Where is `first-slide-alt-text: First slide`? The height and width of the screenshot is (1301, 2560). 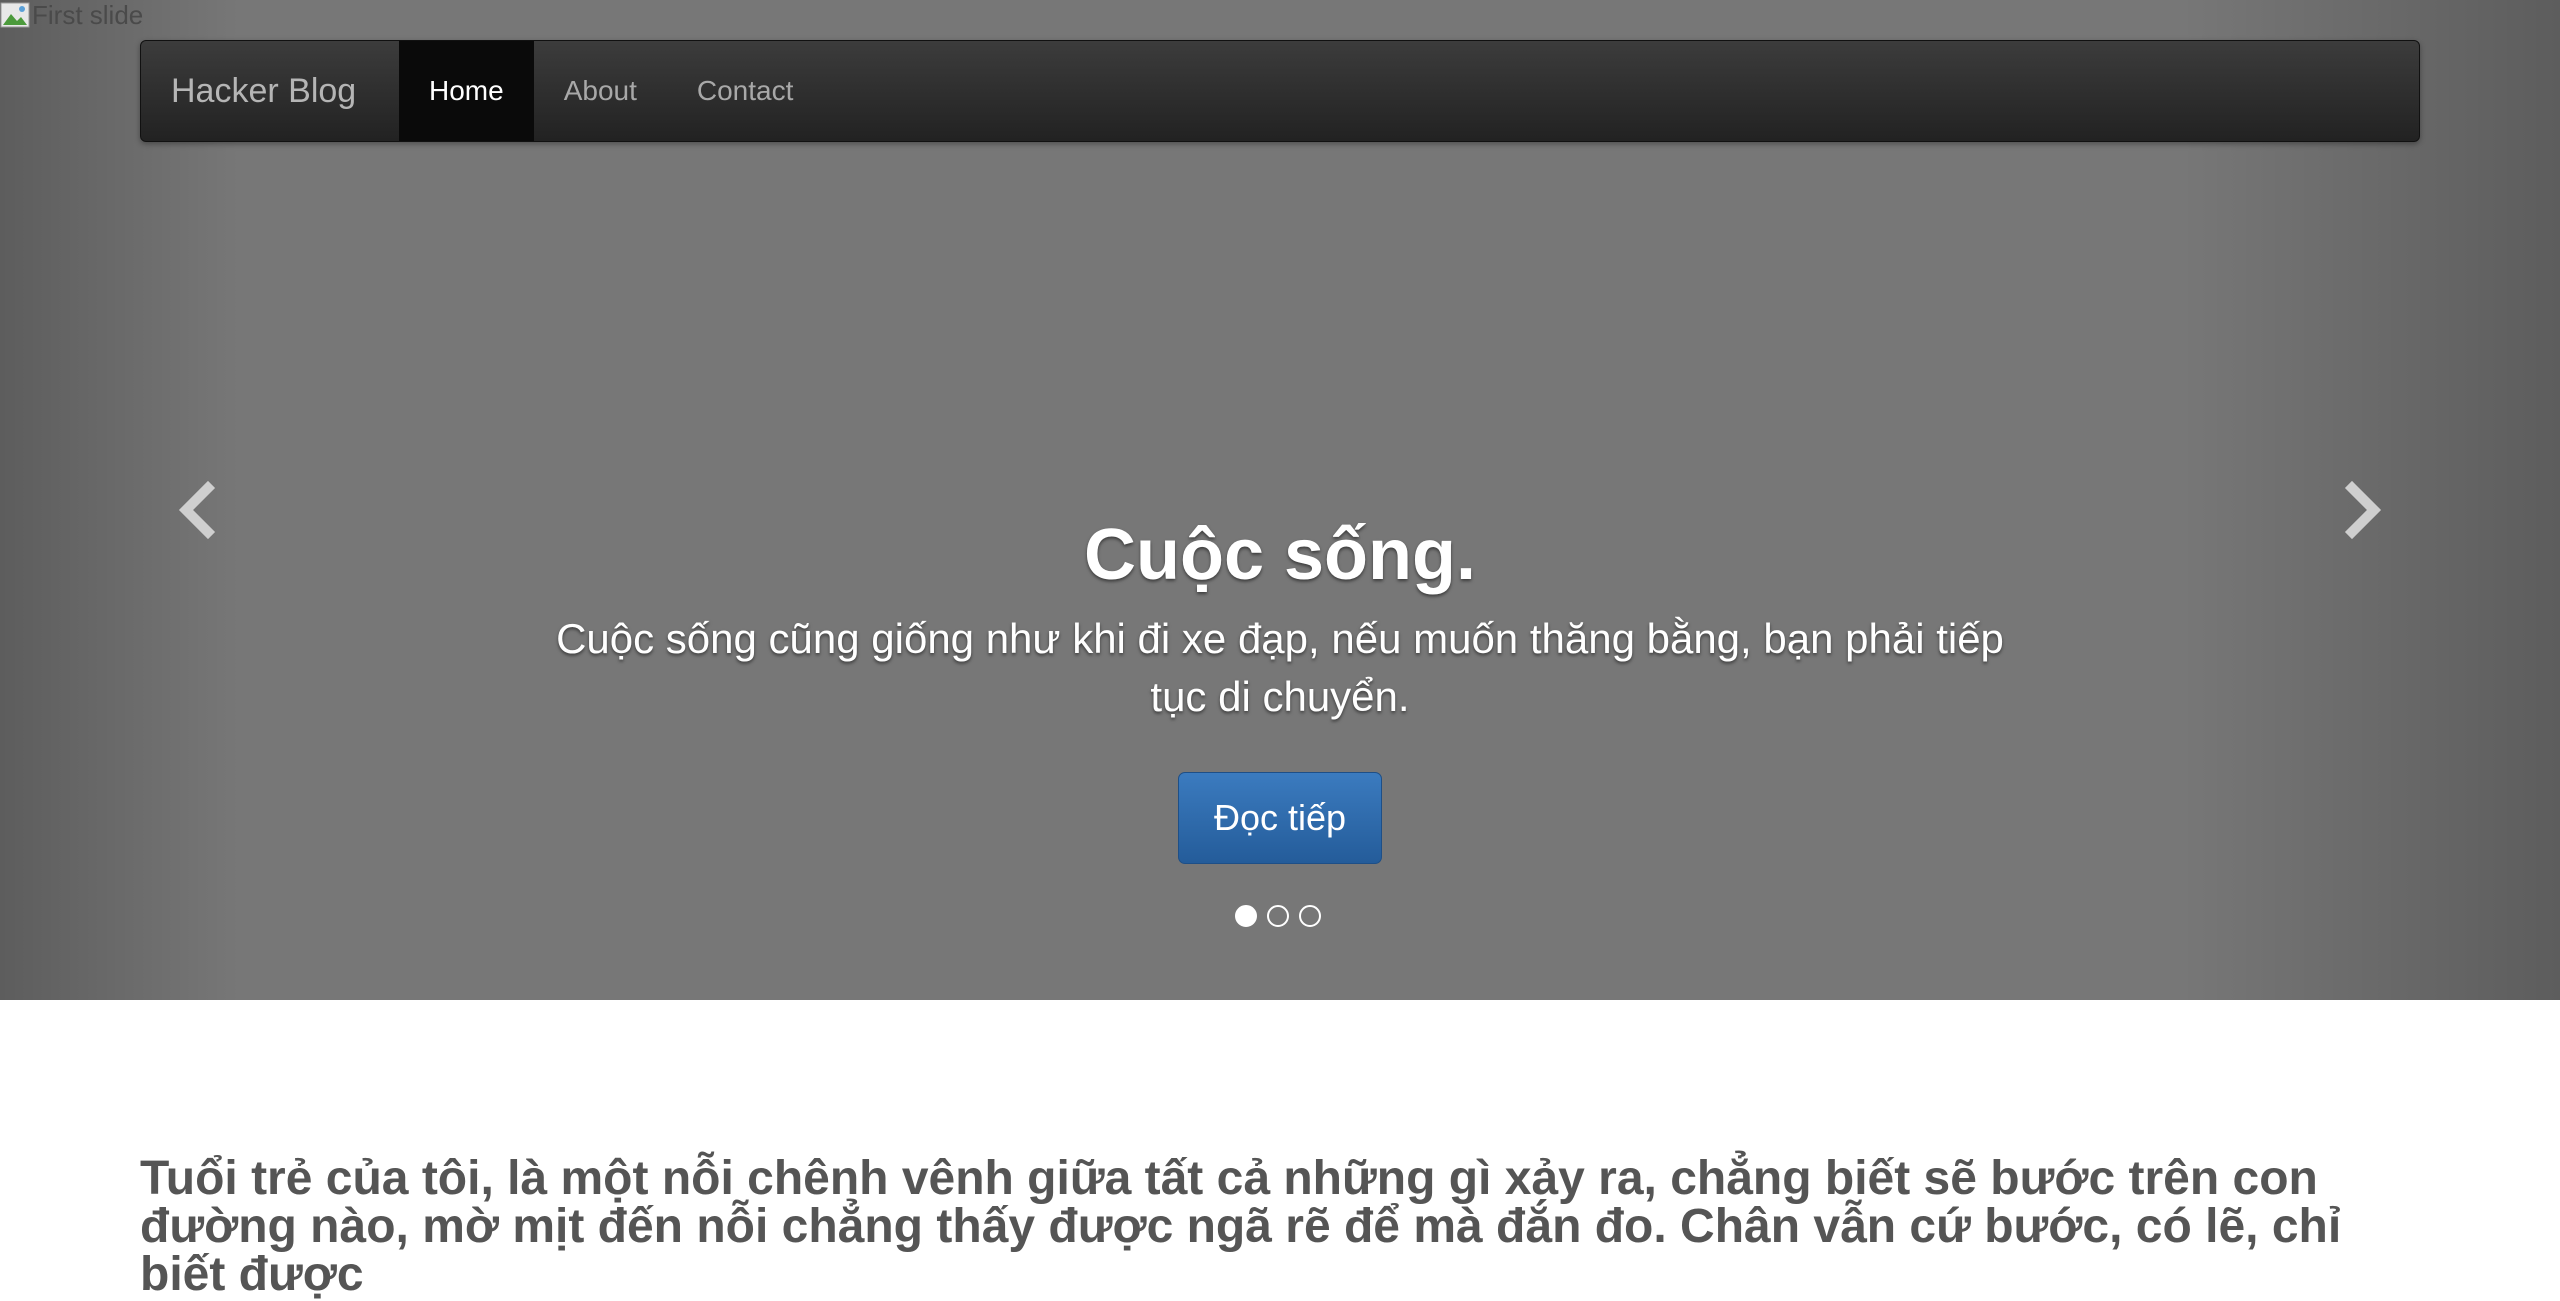
first-slide-alt-text: First slide is located at coordinates (88, 15).